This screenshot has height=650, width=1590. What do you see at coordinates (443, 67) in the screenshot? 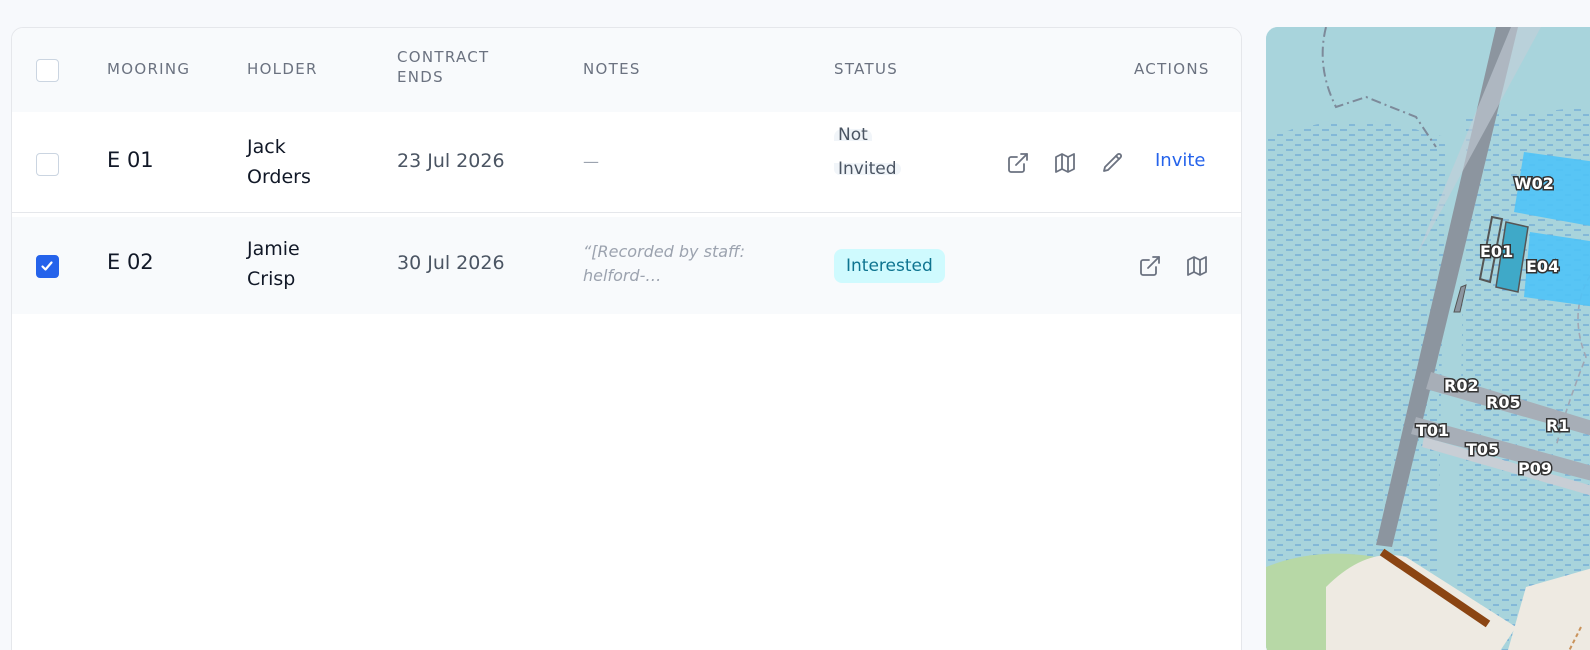
I see `header-contract-ends: CONTRACT ENDS` at bounding box center [443, 67].